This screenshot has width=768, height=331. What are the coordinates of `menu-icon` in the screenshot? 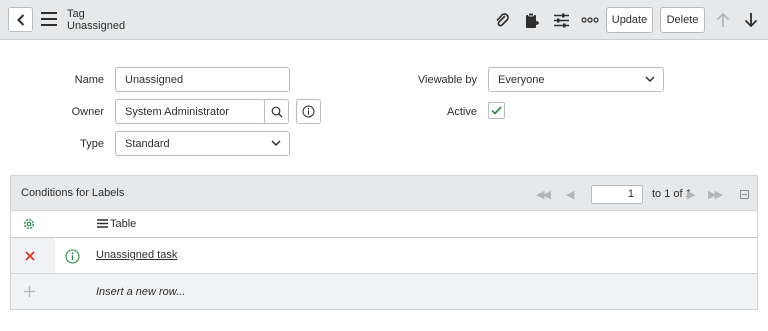 It's located at (49, 19).